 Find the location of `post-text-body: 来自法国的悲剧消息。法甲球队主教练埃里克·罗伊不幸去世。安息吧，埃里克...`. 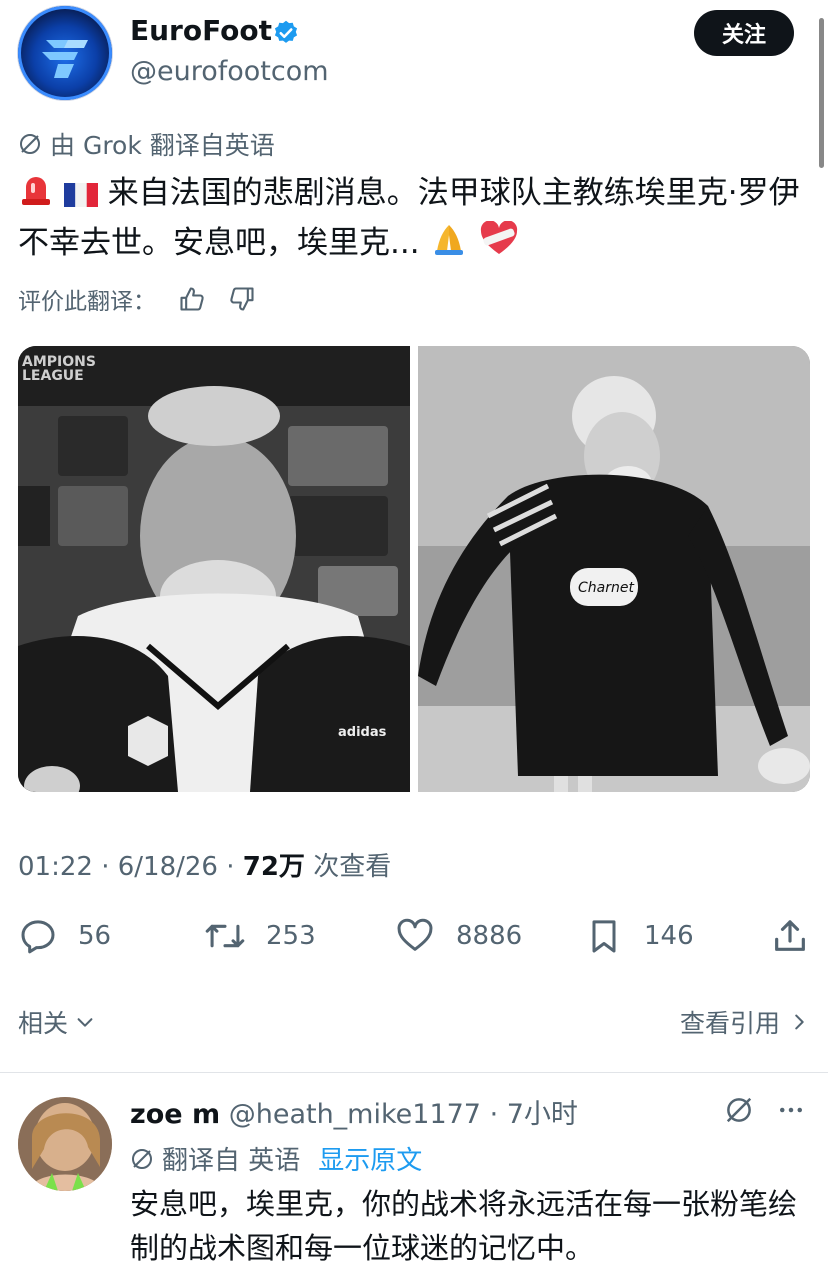

post-text-body: 来自法国的悲剧消息。法甲球队主教练埃里克·罗伊不幸去世。安息吧，埃里克... is located at coordinates (409, 218).